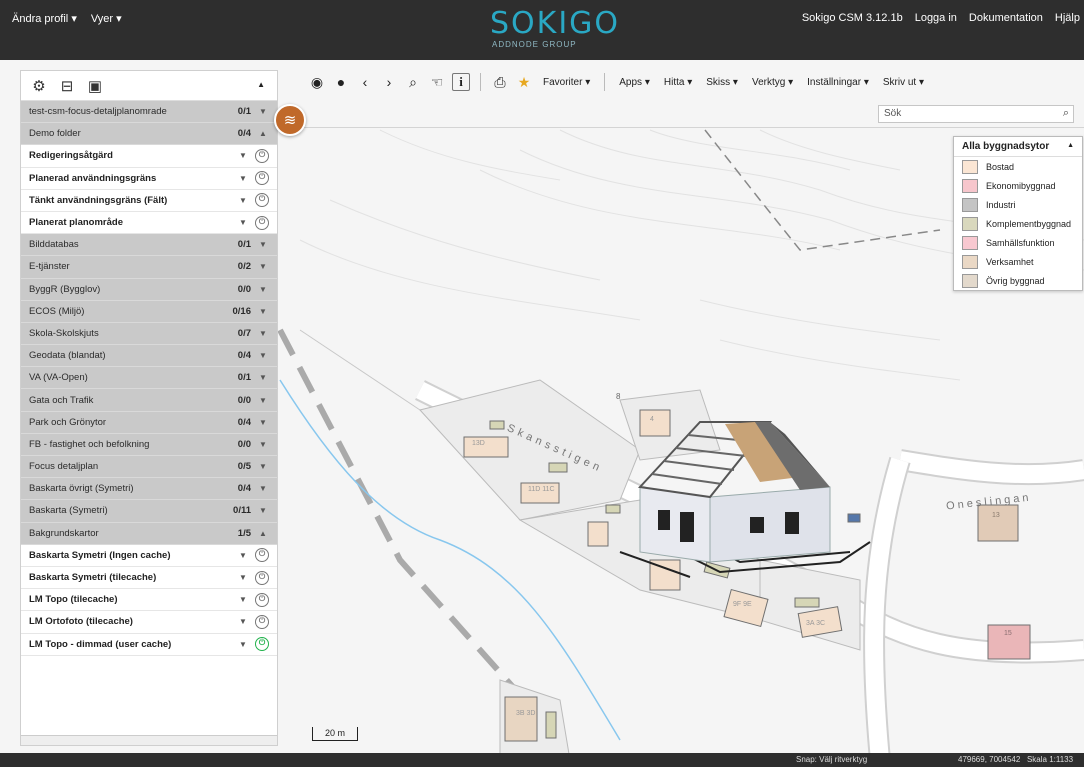 This screenshot has height=767, width=1084. I want to click on layer-folder: ByggR (Bygglov) 0/0 ▼, so click(149, 289).